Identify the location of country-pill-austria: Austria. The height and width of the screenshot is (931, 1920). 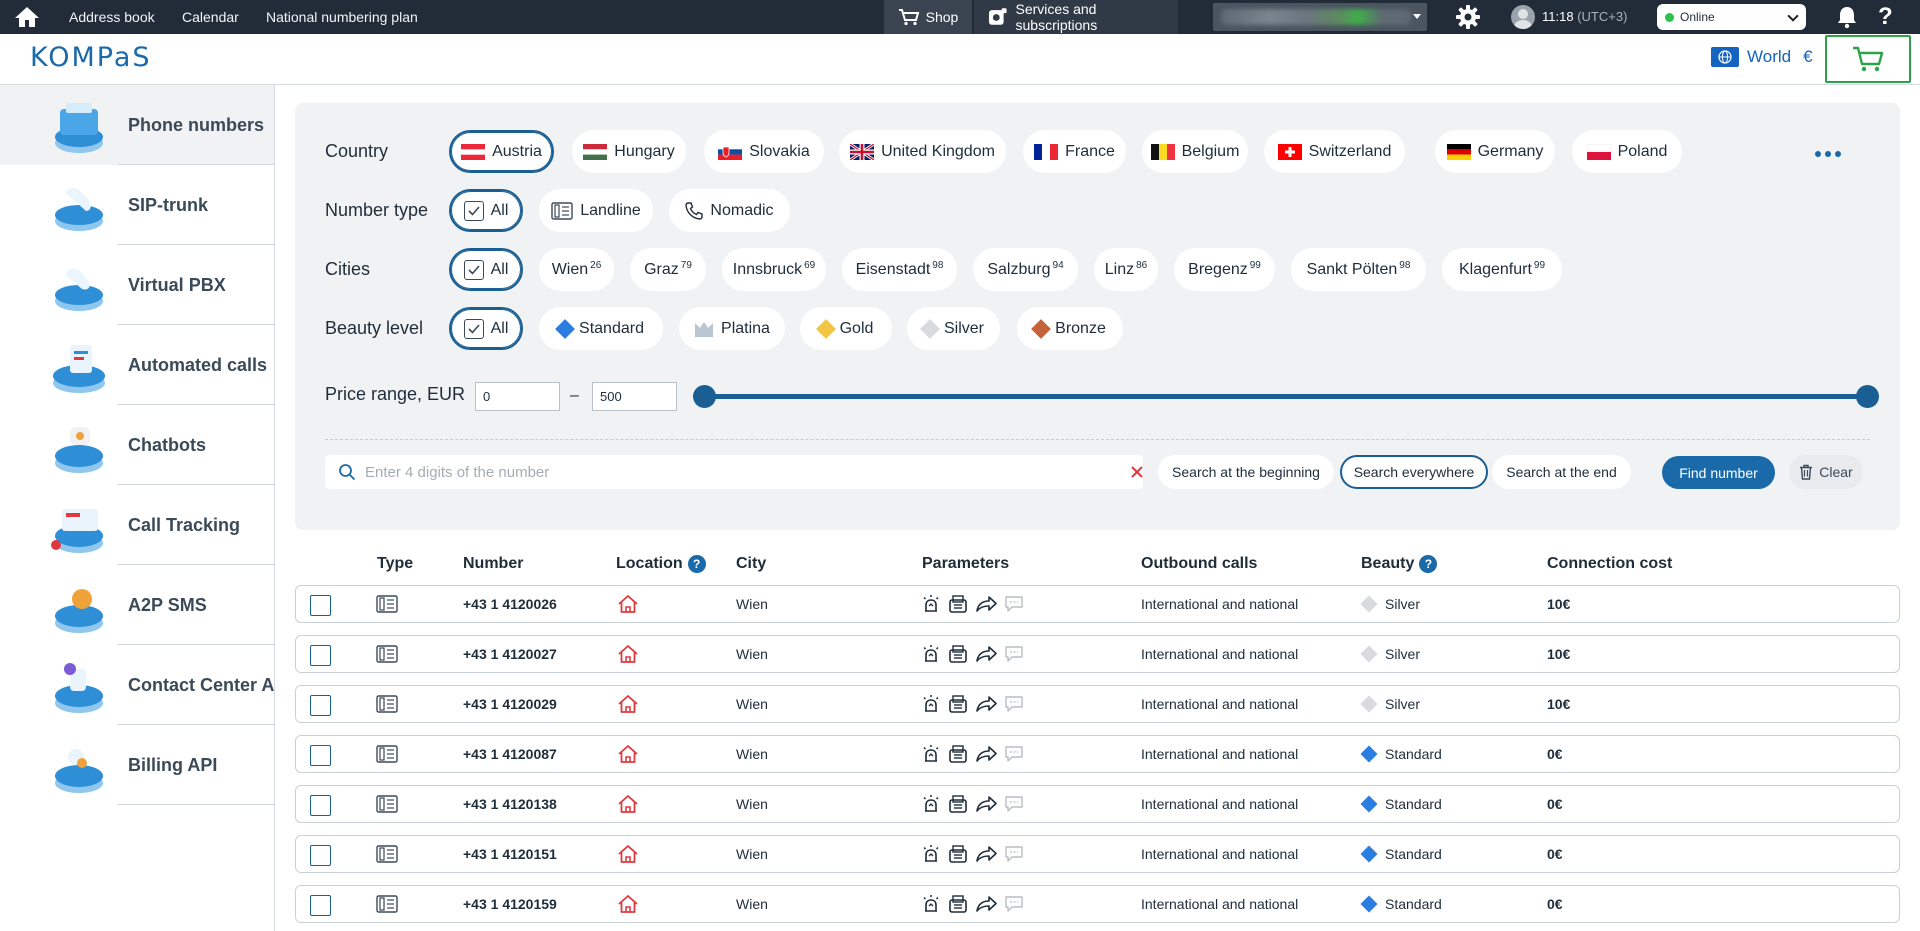
(501, 151).